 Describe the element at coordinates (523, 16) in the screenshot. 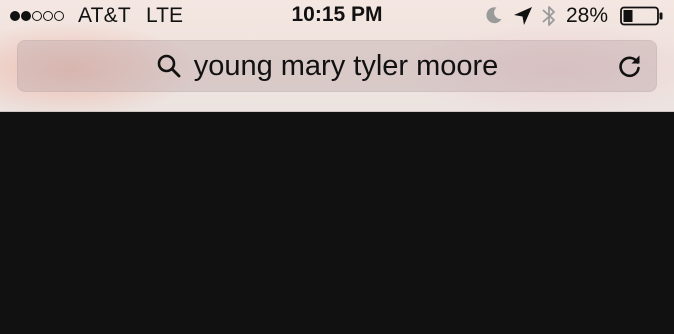

I see `location-arrow-icon` at that location.